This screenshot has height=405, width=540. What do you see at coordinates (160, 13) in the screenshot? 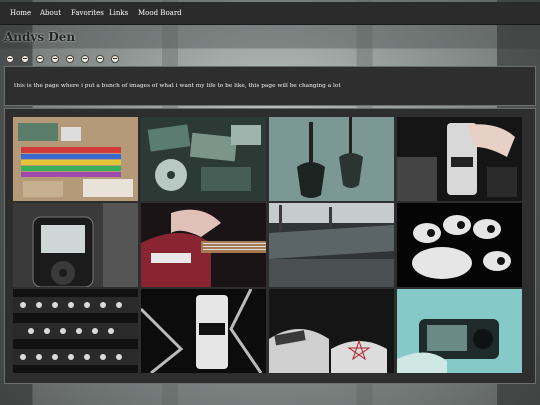
I see `nav-link-mood-board: Mood Board` at bounding box center [160, 13].